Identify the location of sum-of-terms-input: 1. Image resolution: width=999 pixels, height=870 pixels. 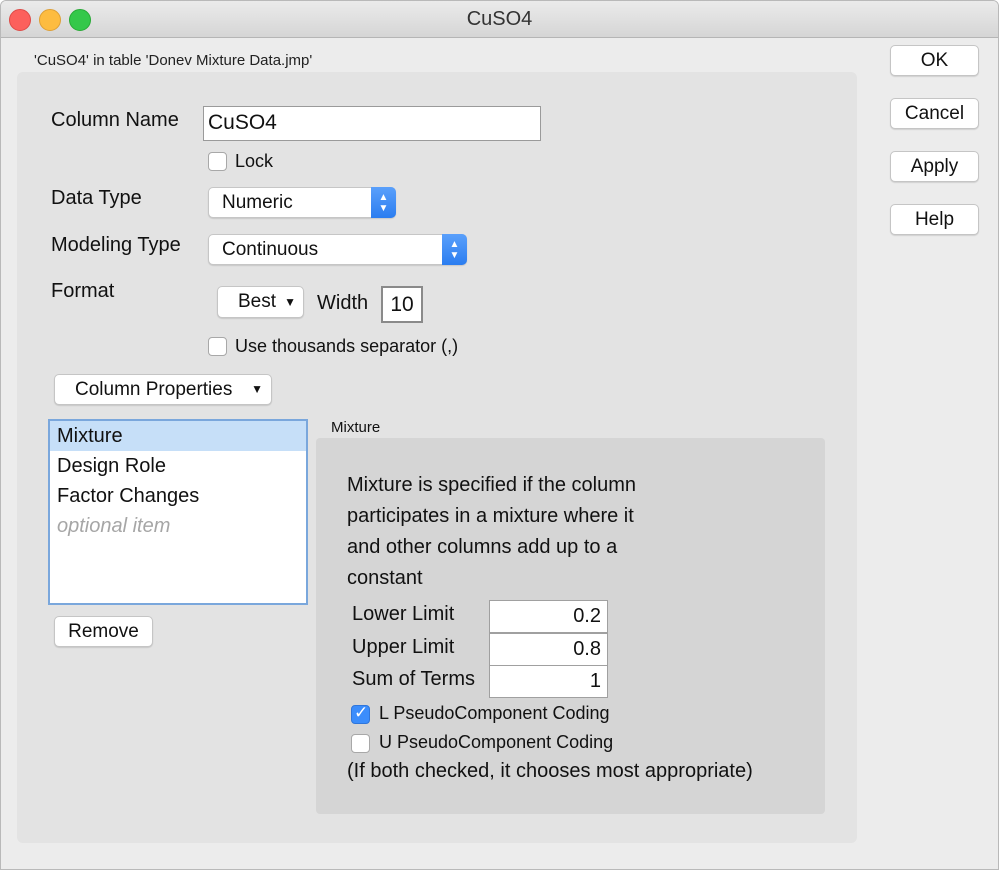
(548, 681).